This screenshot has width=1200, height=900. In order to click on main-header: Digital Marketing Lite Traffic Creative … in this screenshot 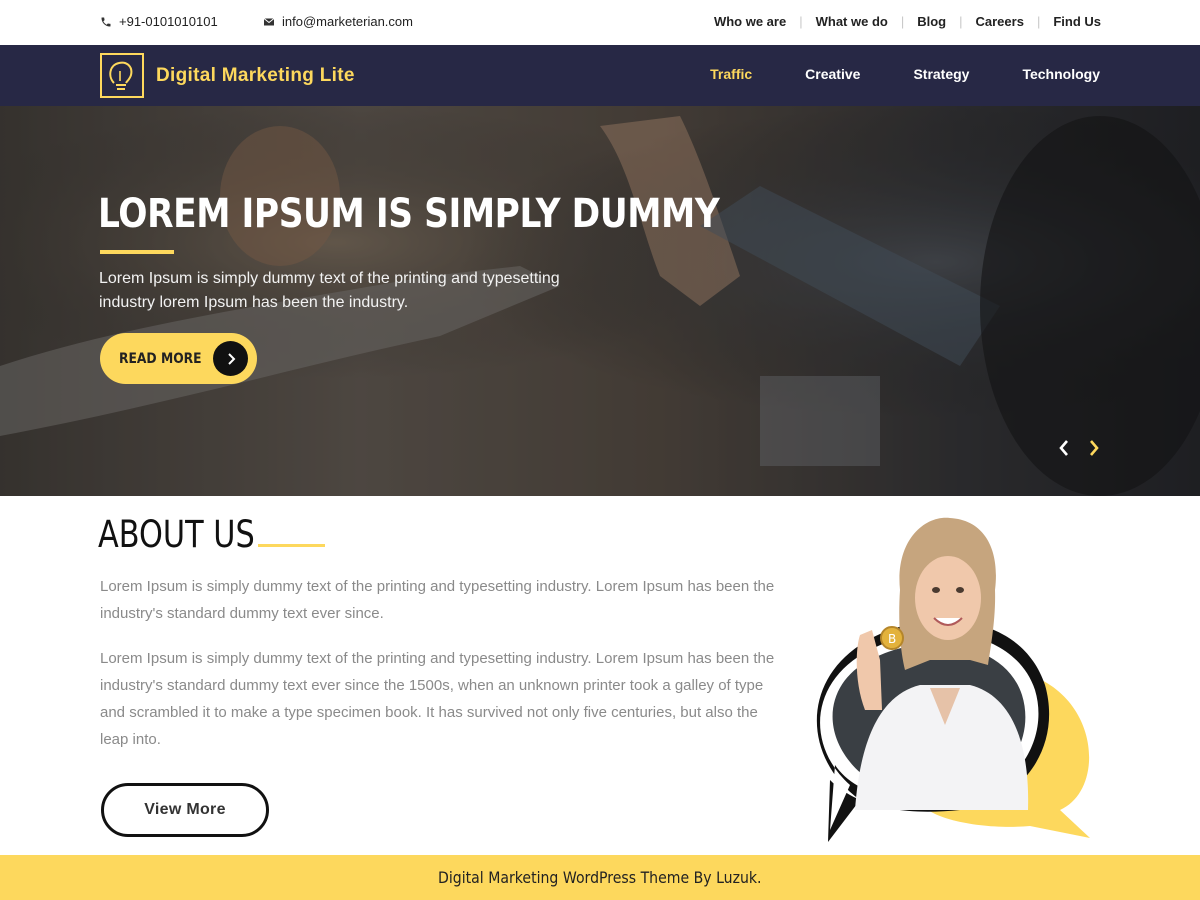, I will do `click(600, 75)`.